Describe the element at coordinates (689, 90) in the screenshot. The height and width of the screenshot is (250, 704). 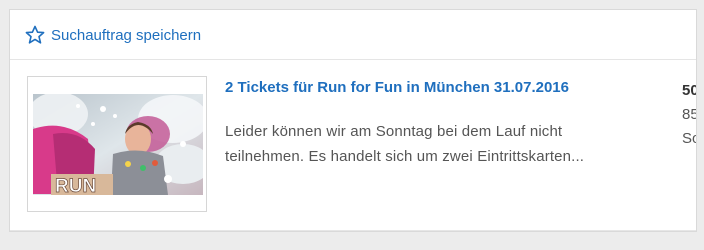
I see `listing-price: 50` at that location.